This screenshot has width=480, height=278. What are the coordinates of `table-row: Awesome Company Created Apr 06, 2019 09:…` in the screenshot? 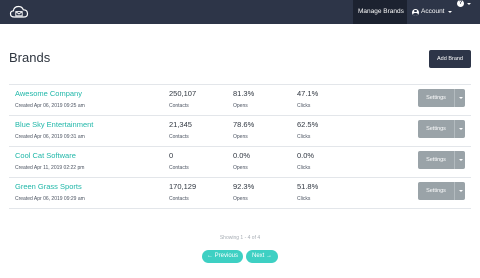 It's located at (240, 100).